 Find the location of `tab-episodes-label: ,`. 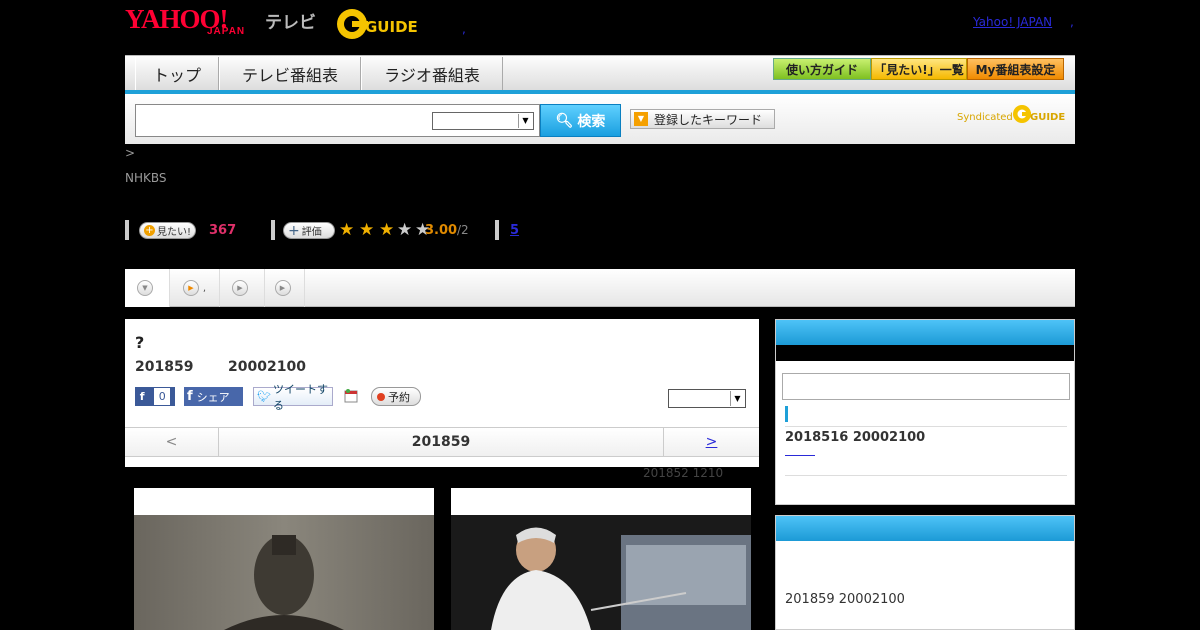

tab-episodes-label: , is located at coordinates (204, 288).